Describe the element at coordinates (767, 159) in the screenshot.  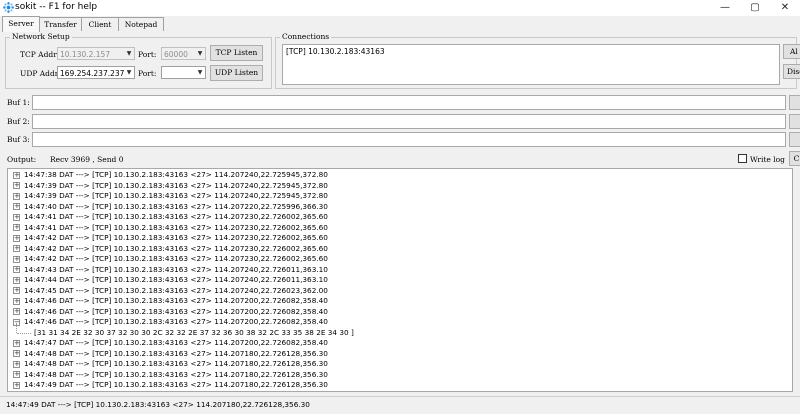
I see `write-log-label: Write log` at that location.